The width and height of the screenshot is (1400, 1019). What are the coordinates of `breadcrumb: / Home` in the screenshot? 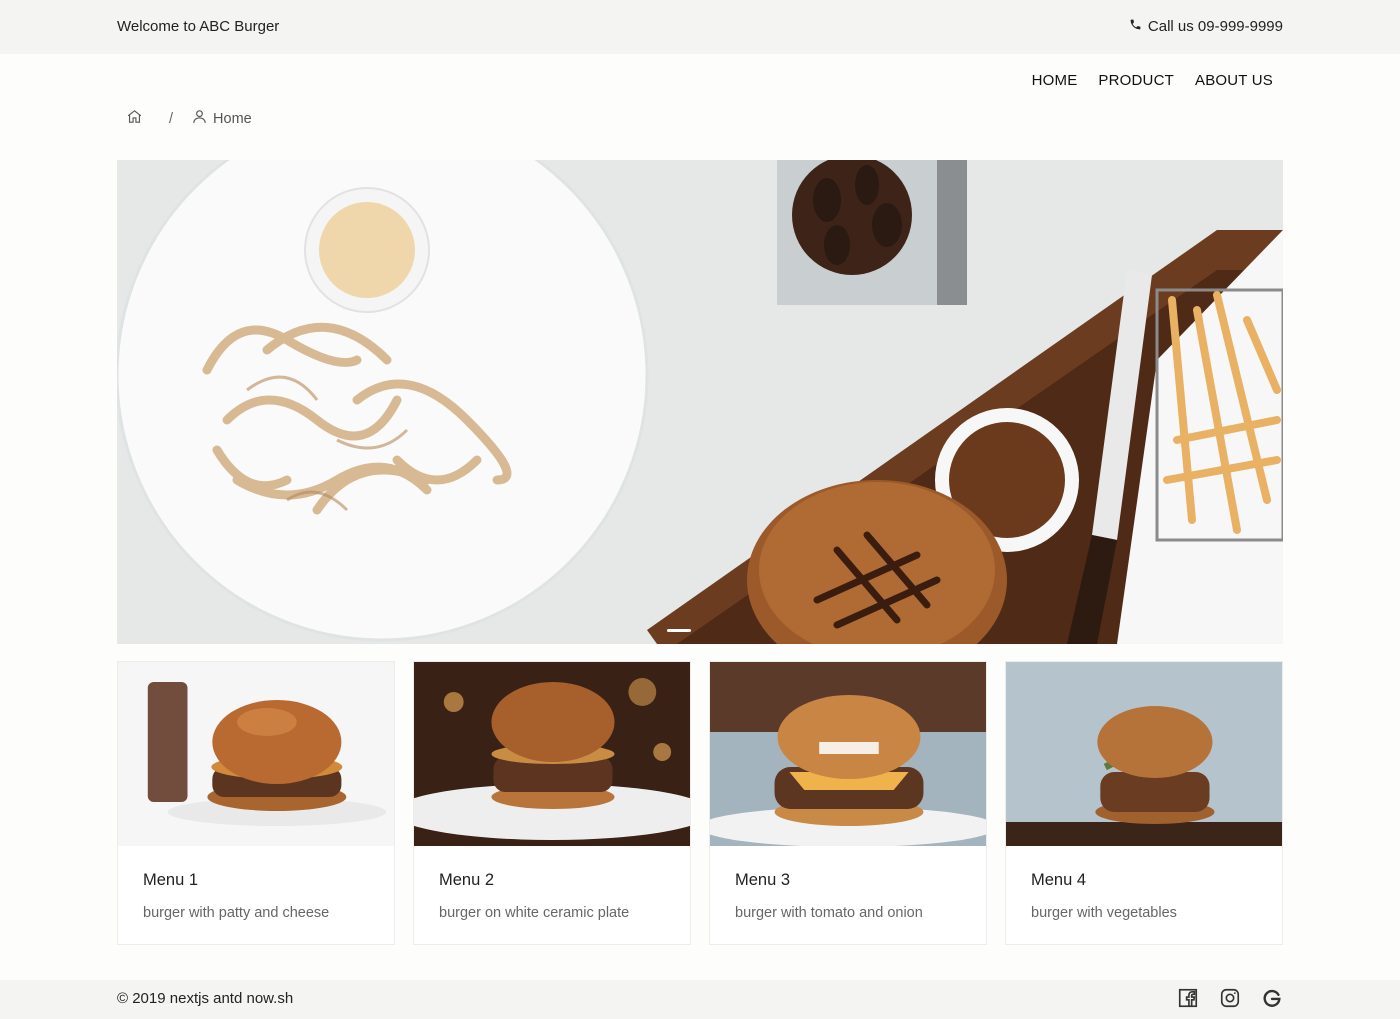 It's located at (189, 118).